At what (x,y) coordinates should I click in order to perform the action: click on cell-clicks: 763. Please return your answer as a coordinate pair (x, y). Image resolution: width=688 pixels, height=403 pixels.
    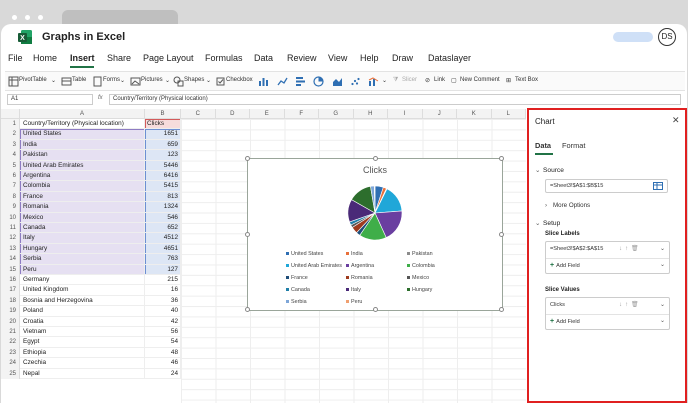
    Looking at the image, I should click on (163, 259).